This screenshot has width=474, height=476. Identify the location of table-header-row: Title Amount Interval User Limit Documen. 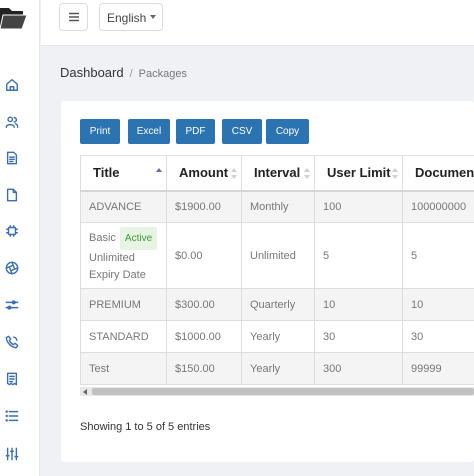
(277, 173).